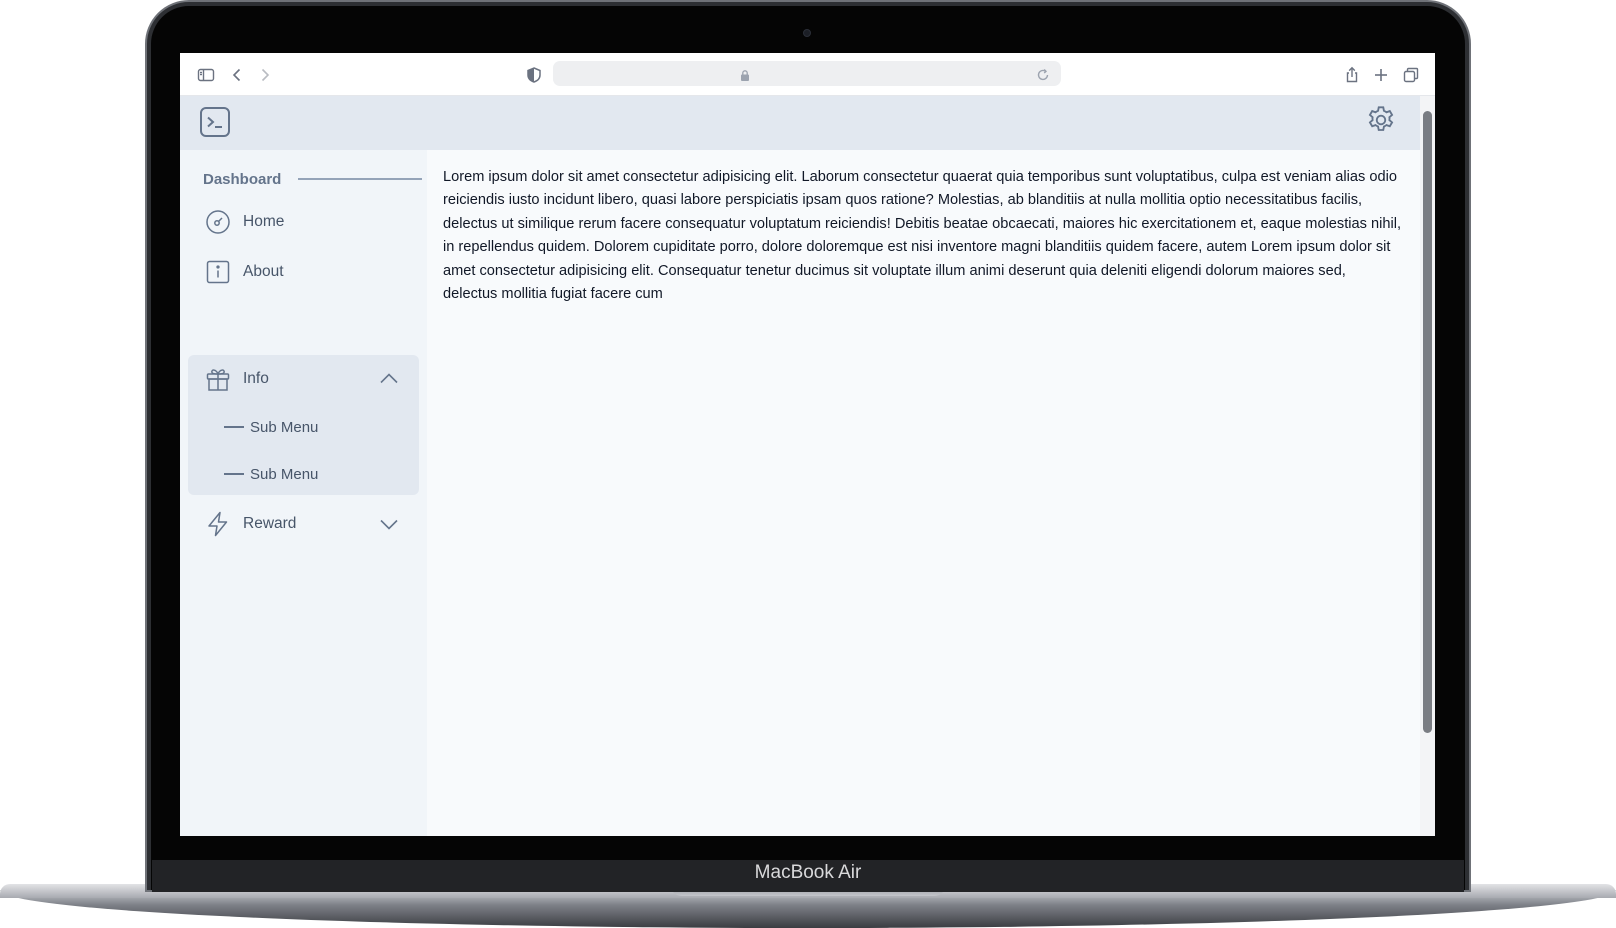 This screenshot has height=928, width=1616. Describe the element at coordinates (218, 272) in the screenshot. I see `info-icon` at that location.